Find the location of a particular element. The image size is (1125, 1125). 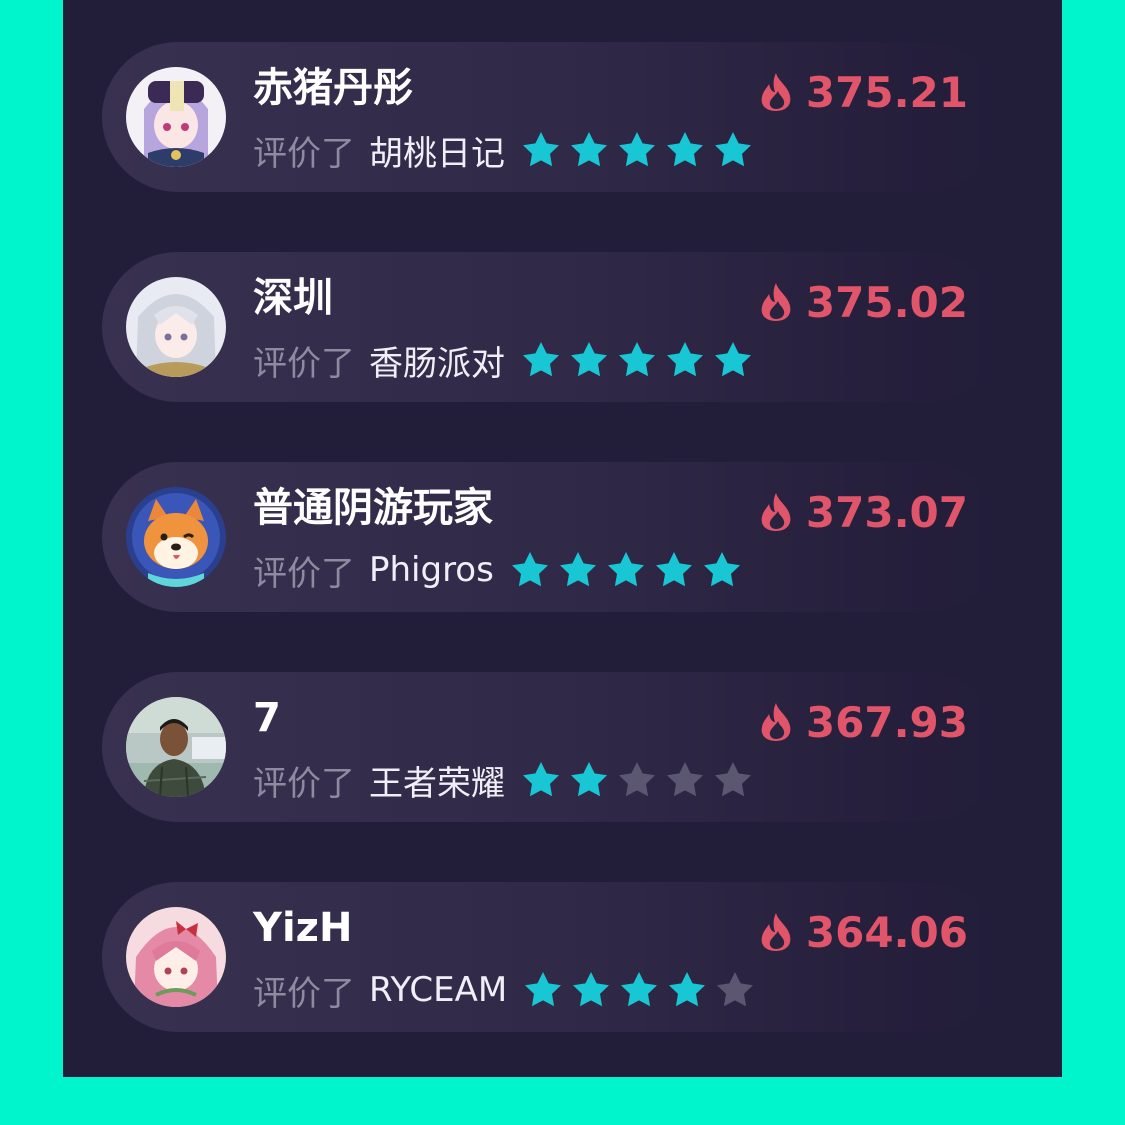

review-summary: 评价了 香肠派对 is located at coordinates (507, 360).